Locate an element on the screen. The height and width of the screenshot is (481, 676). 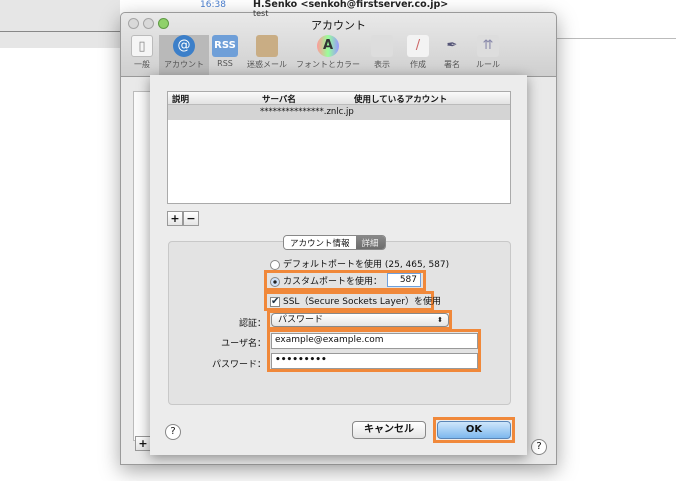
rules-icon: ⇈ is located at coordinates (488, 46).